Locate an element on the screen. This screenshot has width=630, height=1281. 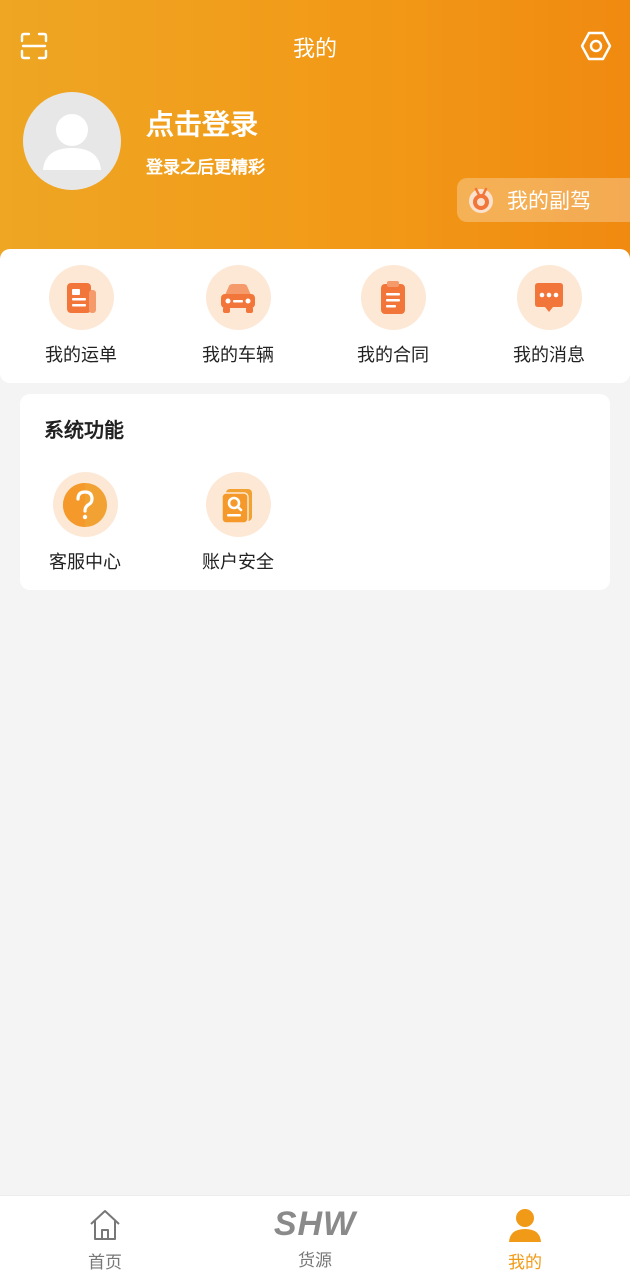
svg-text: SHW is located at coordinates (316, 1223).